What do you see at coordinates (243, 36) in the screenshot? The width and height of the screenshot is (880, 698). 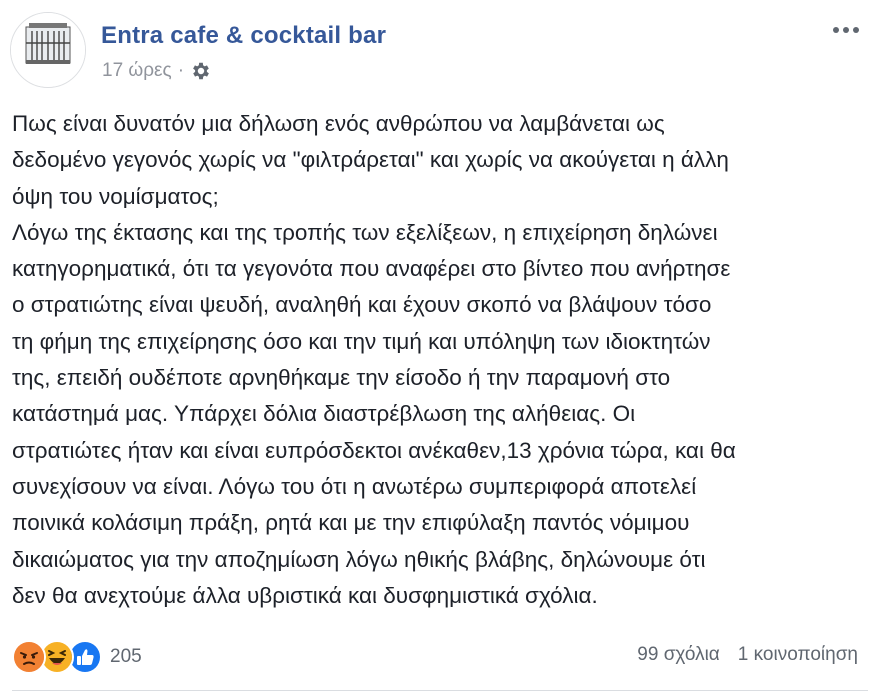 I see `page-name-link: Entra cafe & cocktail bar` at bounding box center [243, 36].